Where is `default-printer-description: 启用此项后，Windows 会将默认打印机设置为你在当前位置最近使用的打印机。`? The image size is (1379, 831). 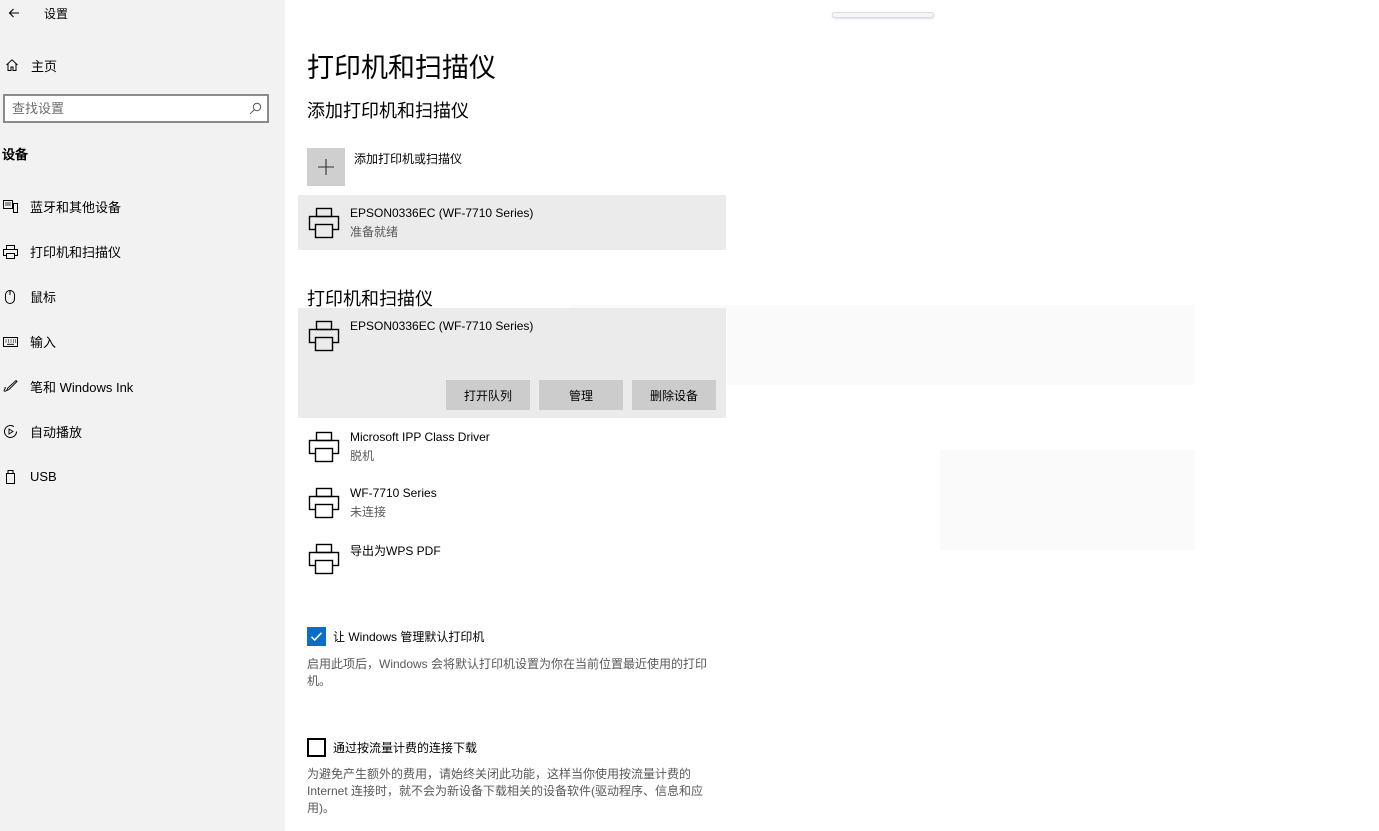
default-printer-description: 启用此项后，Windows 会将默认打印机设置为你在当前位置最近使用的打印机。 is located at coordinates (507, 672).